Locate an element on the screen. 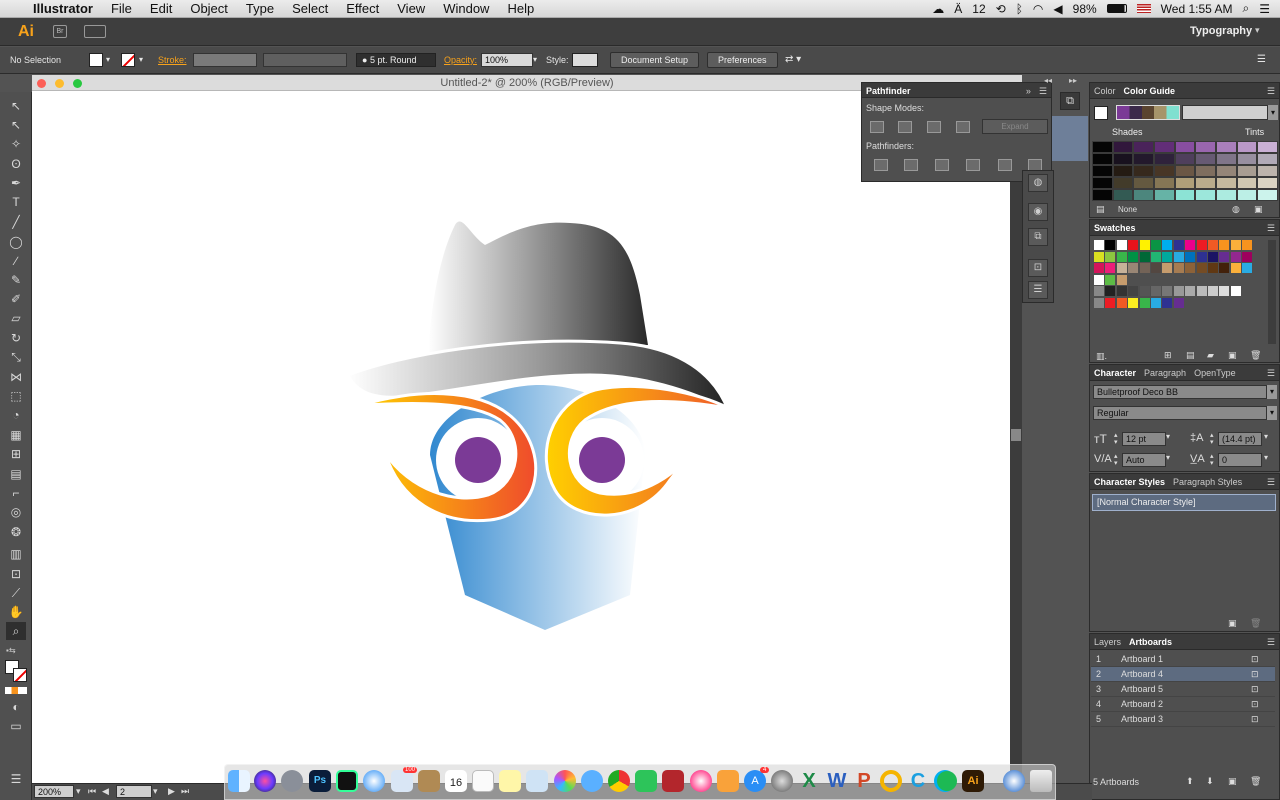 This screenshot has width=1280, height=800. zoom-tool-icon: ⌕ is located at coordinates (16, 631).